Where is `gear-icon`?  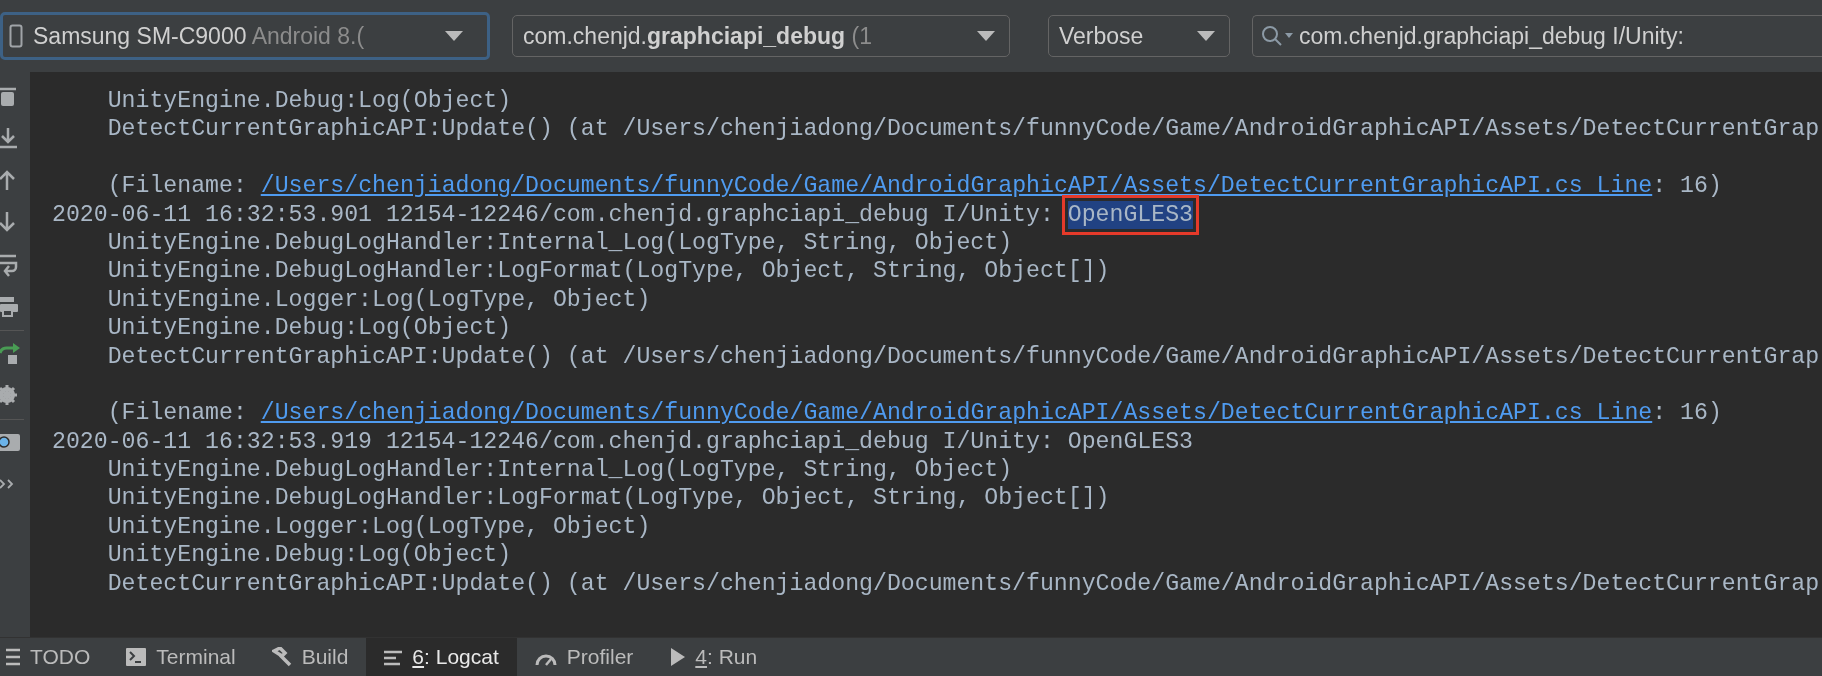 gear-icon is located at coordinates (10, 396).